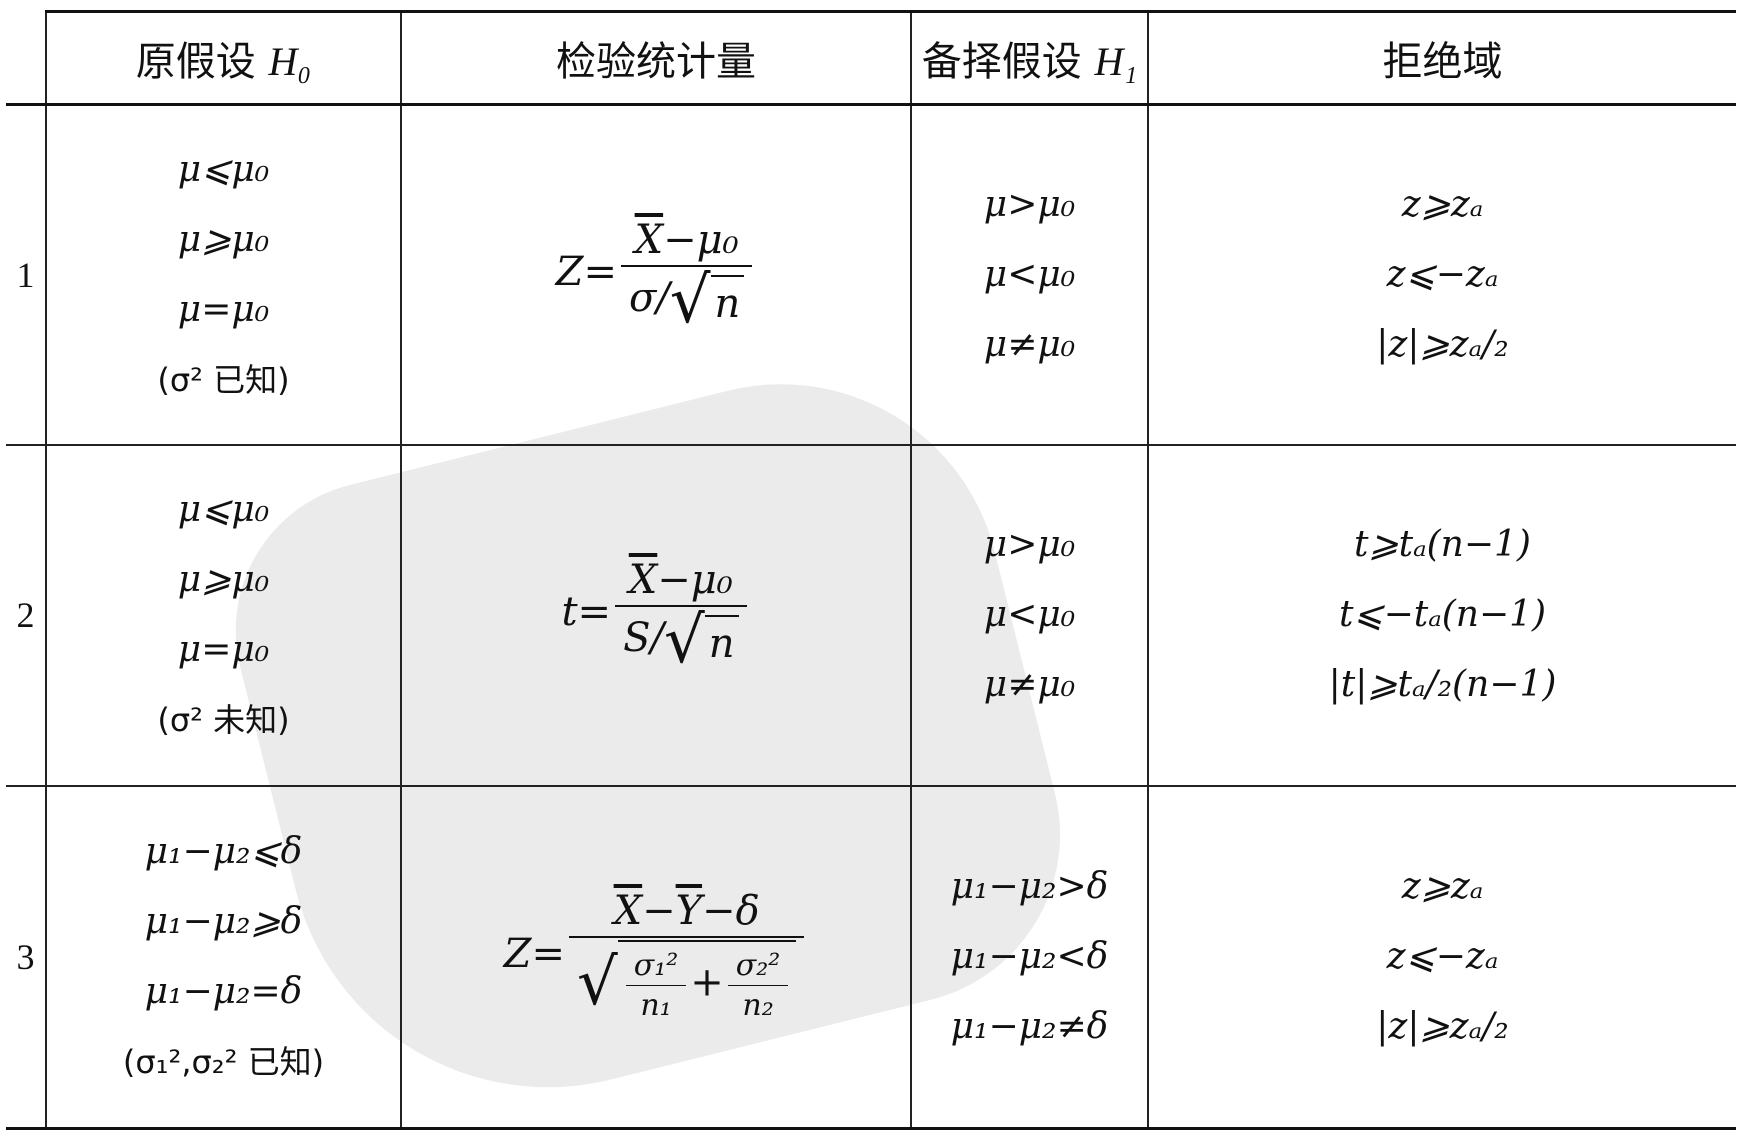 This screenshot has width=1749, height=1146. Describe the element at coordinates (223, 615) in the screenshot. I see `null-hypothesis-cell: μ⩽μ₀ μ⩾μ₀ μ=μ₀ (σ² 未知)` at that location.